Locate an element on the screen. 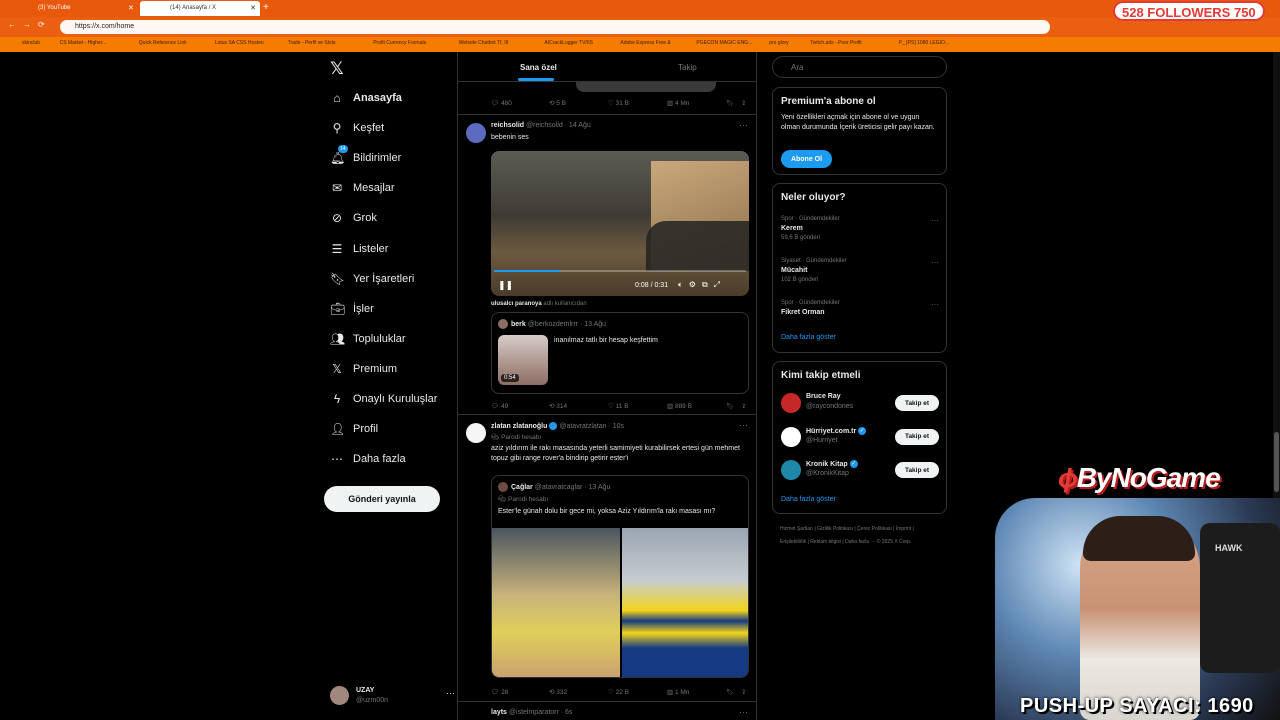 The image size is (1280, 720). suggested-account: Bruce Ray @raycondones Takip et is located at coordinates (860, 403).